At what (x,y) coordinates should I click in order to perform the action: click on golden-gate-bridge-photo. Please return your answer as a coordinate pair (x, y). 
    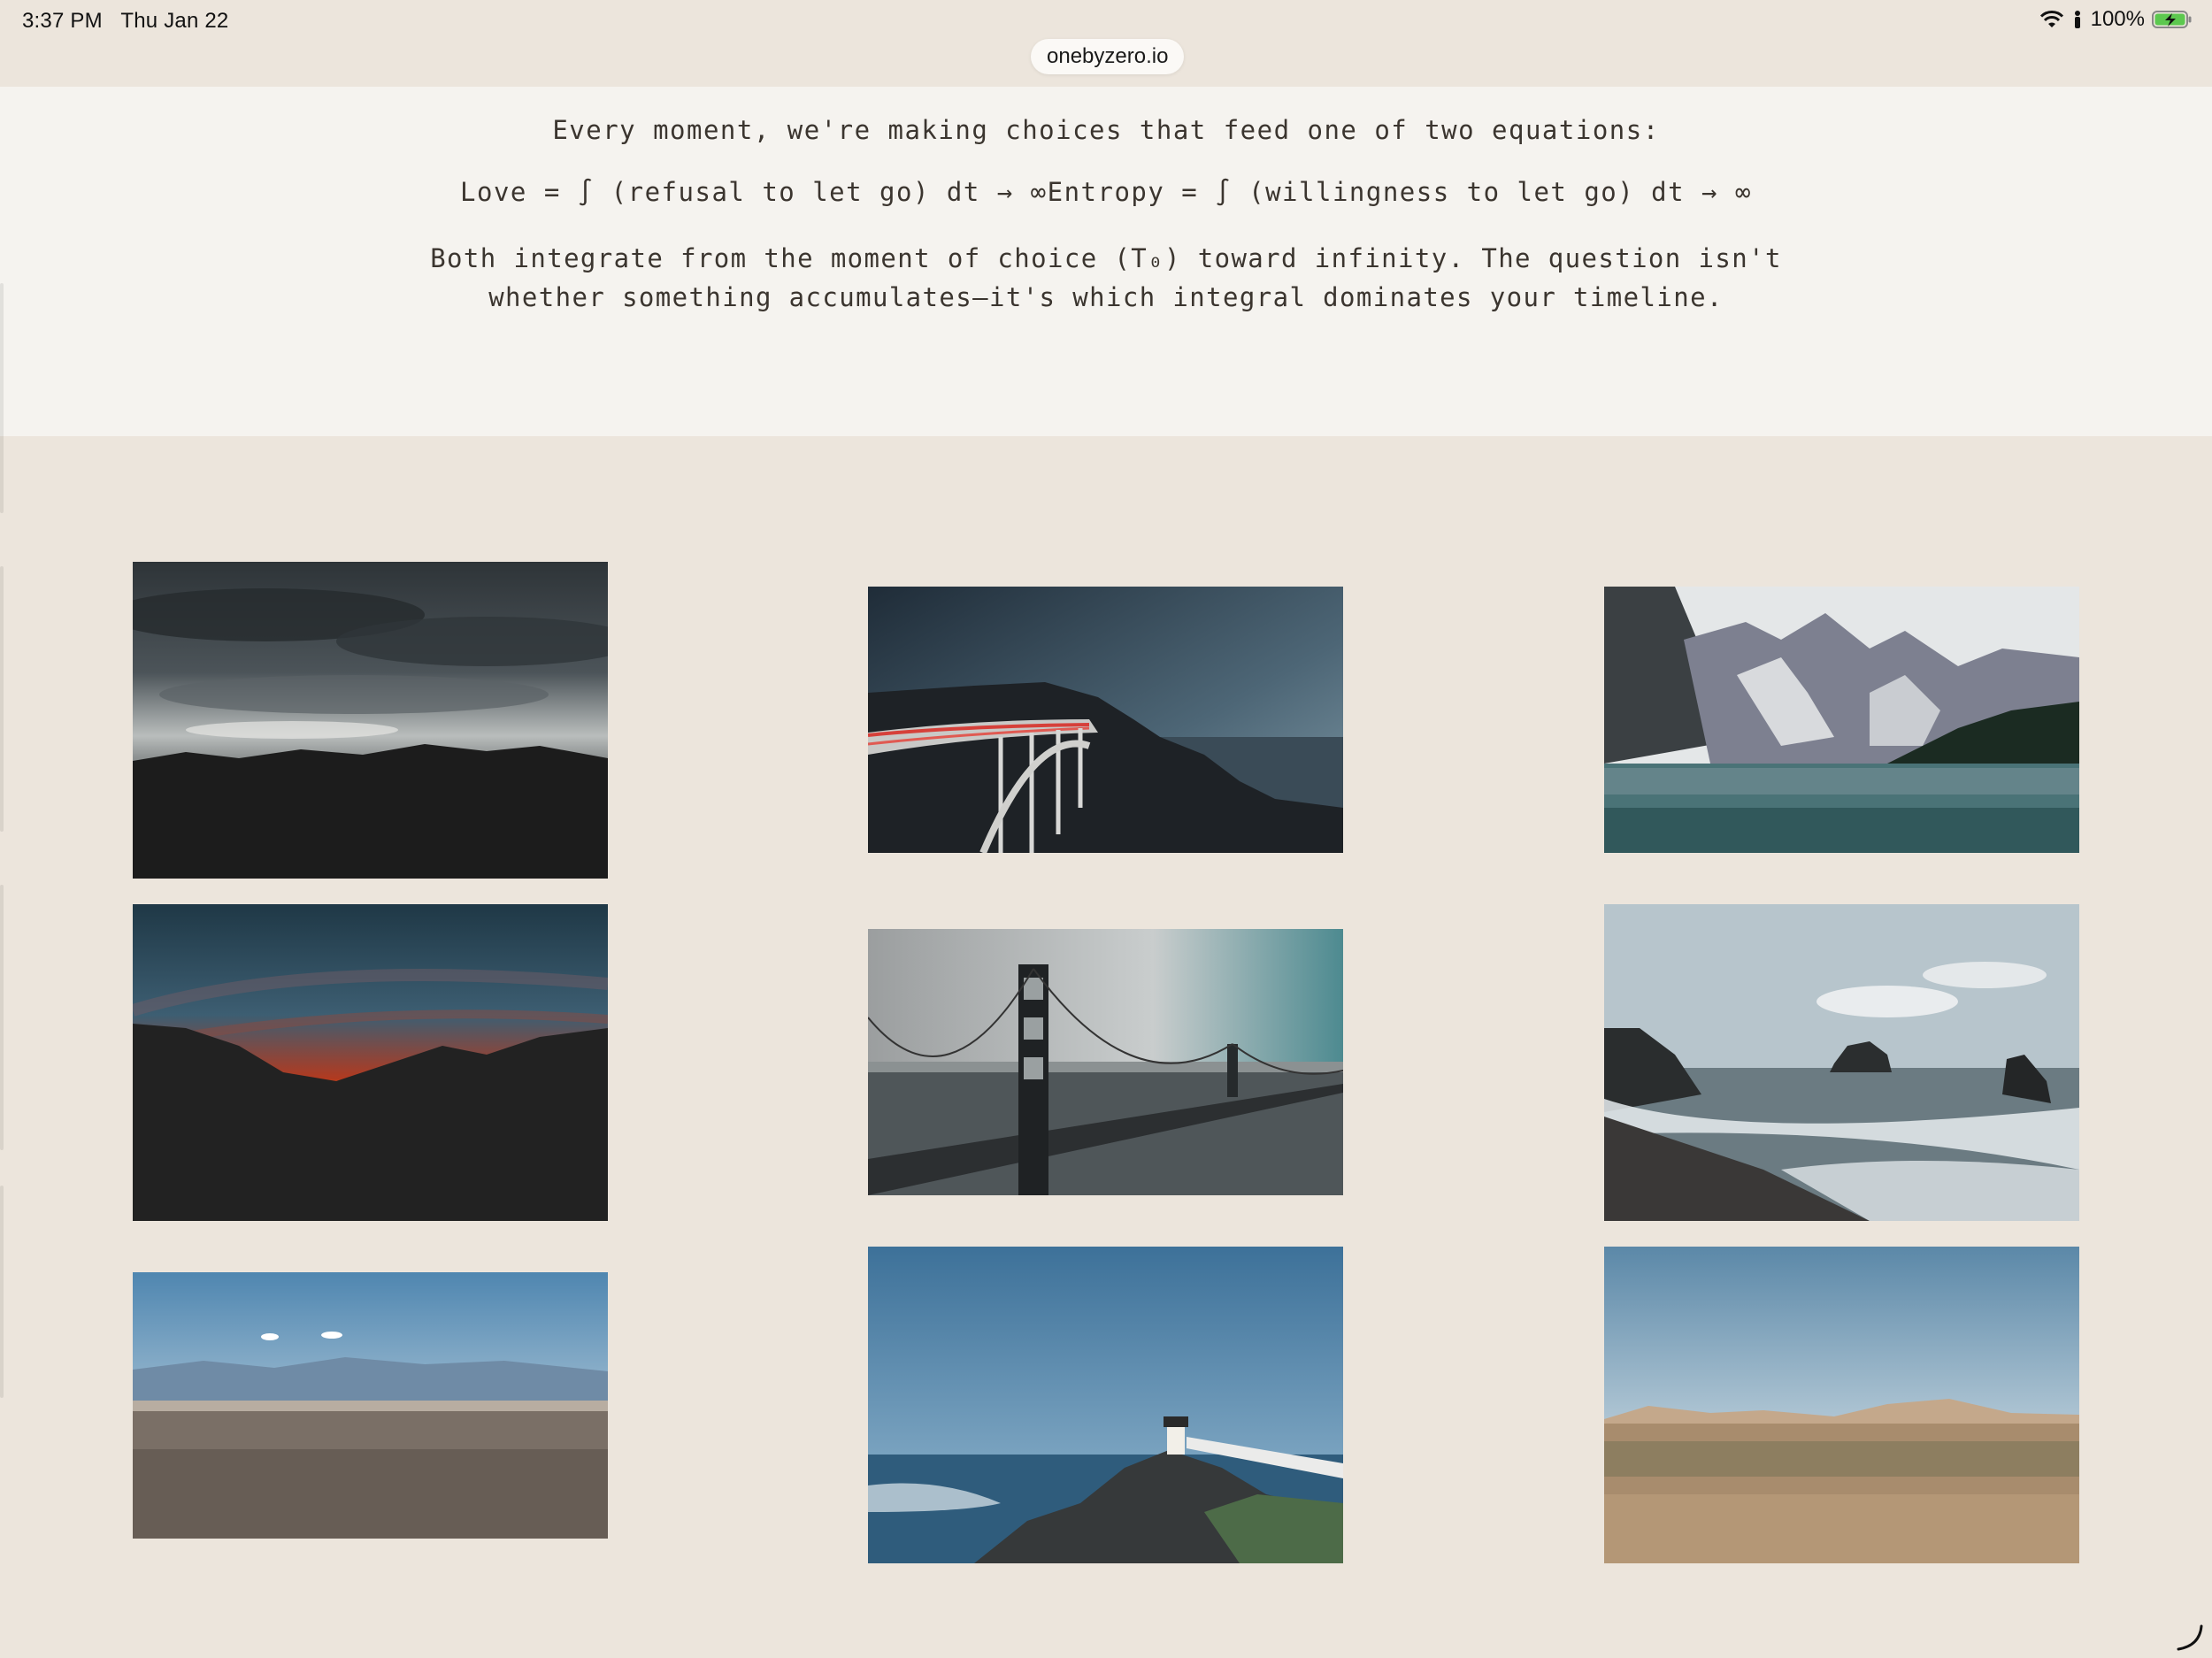
    Looking at the image, I should click on (1106, 1062).